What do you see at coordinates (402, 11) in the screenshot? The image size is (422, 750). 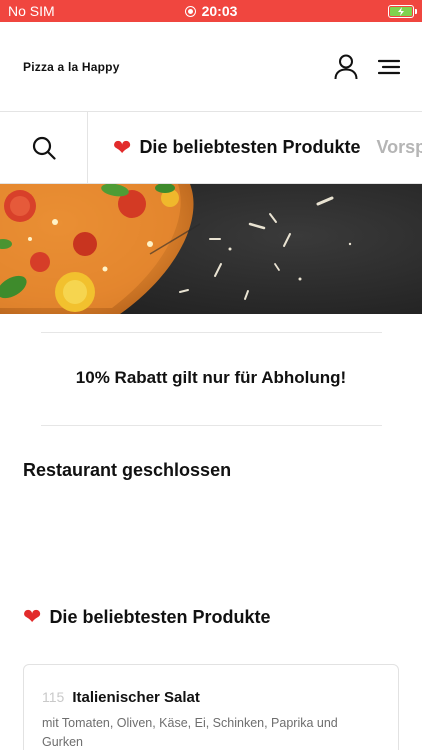 I see `battery-icon` at bounding box center [402, 11].